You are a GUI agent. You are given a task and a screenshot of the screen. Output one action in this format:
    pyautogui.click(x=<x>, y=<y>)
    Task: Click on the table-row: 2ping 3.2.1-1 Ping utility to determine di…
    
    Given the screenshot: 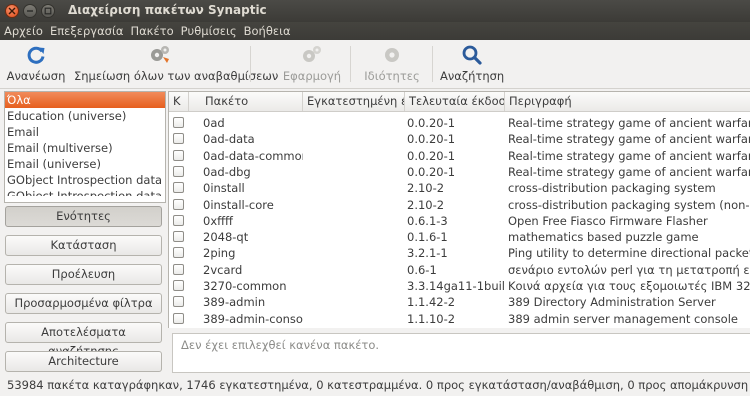 What is the action you would take?
    pyautogui.click(x=459, y=253)
    